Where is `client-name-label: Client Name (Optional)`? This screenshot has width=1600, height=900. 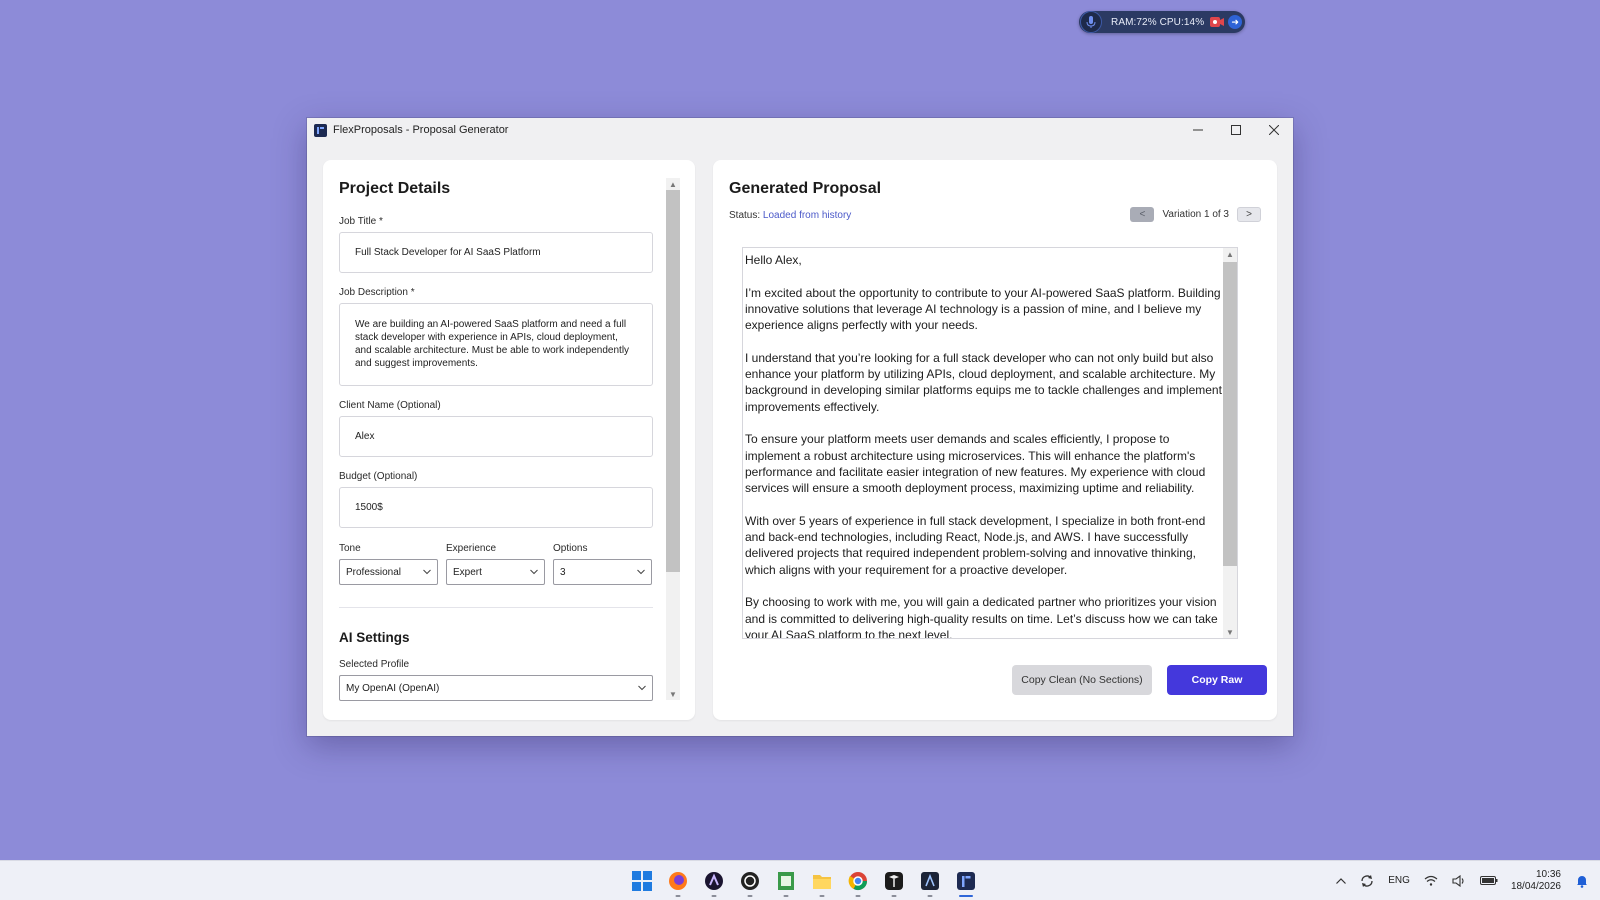
client-name-label: Client Name (Optional) is located at coordinates (390, 405).